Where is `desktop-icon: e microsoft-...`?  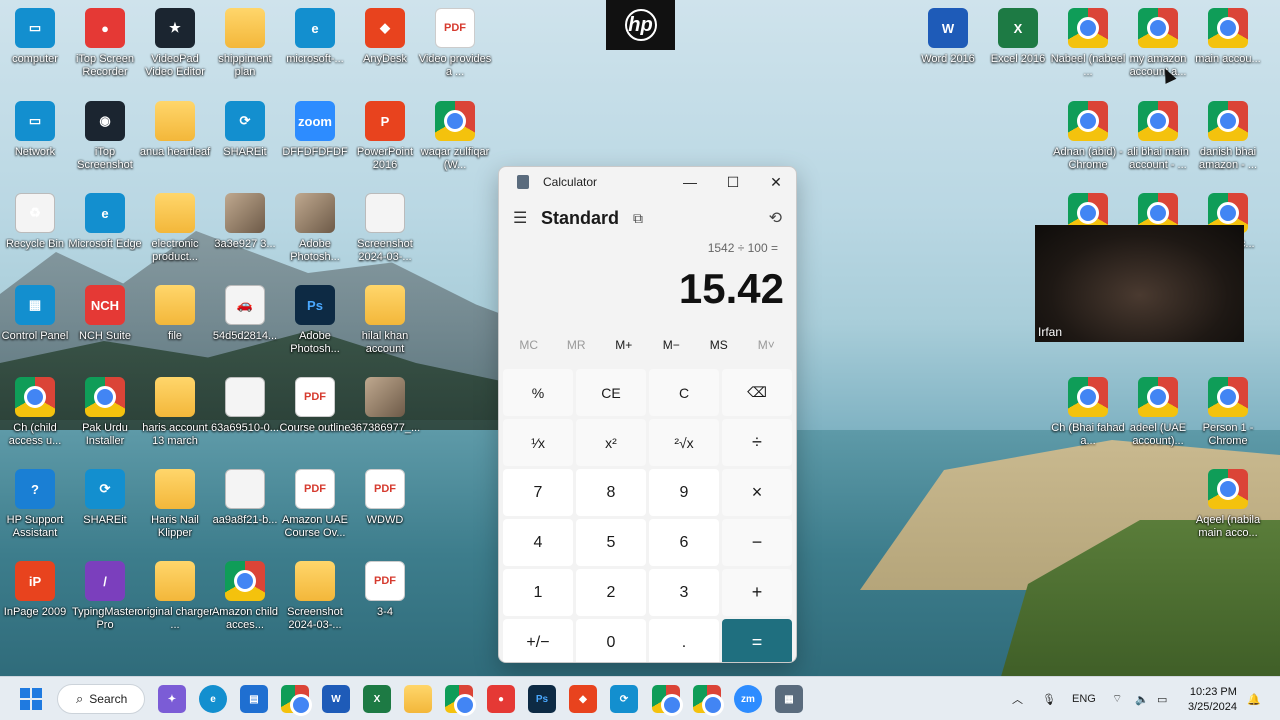
desktop-icon: e microsoft-... is located at coordinates (315, 46).